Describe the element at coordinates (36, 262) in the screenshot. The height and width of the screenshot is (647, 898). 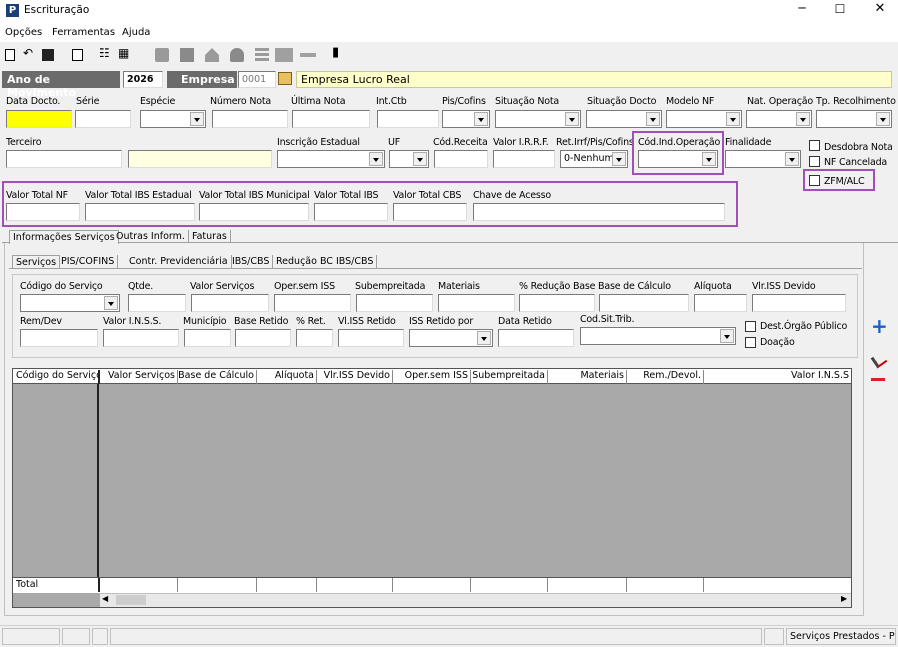
I see `tab-servicos: Serviços` at that location.